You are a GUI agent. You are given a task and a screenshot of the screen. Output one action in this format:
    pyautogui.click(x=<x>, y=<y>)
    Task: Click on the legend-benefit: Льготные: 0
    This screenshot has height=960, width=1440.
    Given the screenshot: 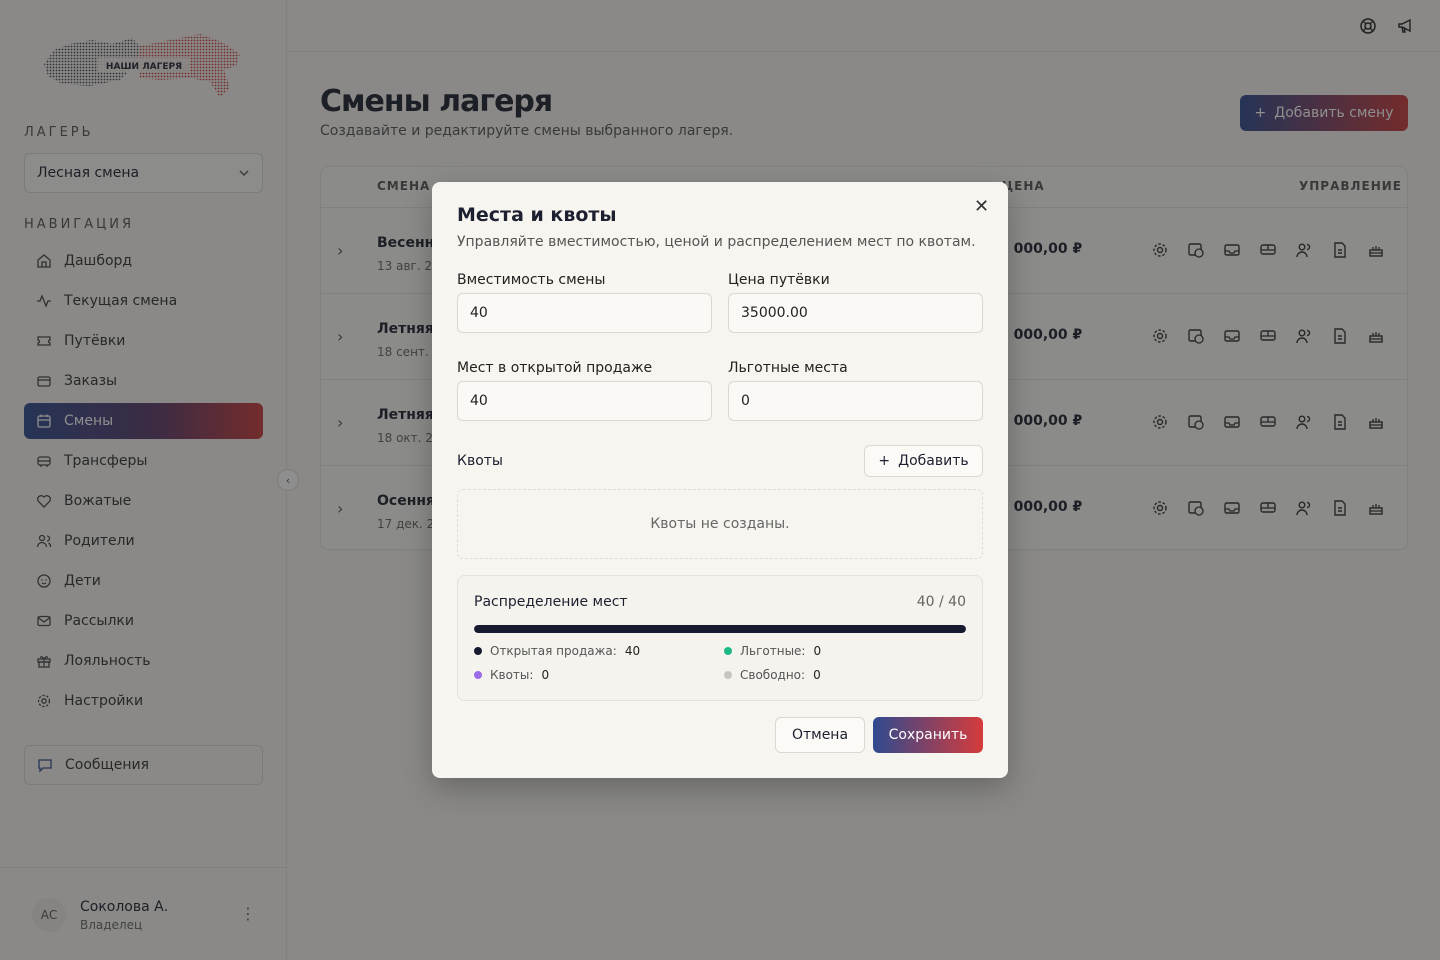 What is the action you would take?
    pyautogui.click(x=772, y=651)
    